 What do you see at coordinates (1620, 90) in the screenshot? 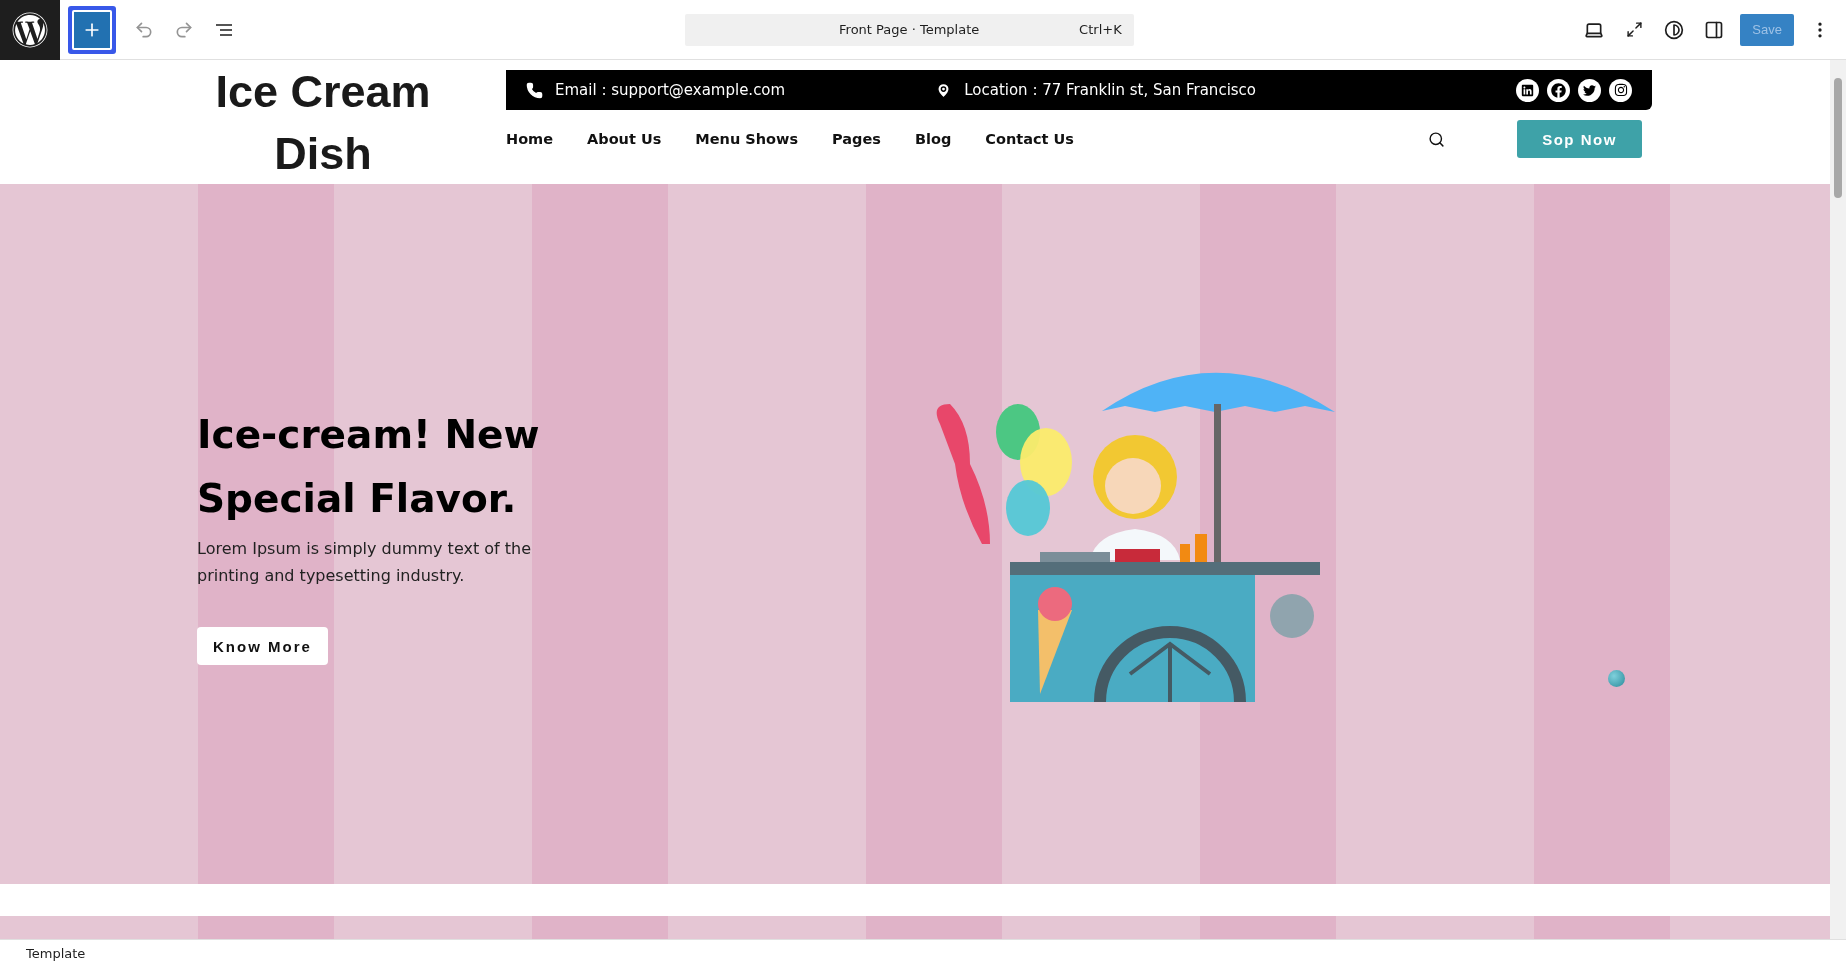
I see `instagram-icon` at bounding box center [1620, 90].